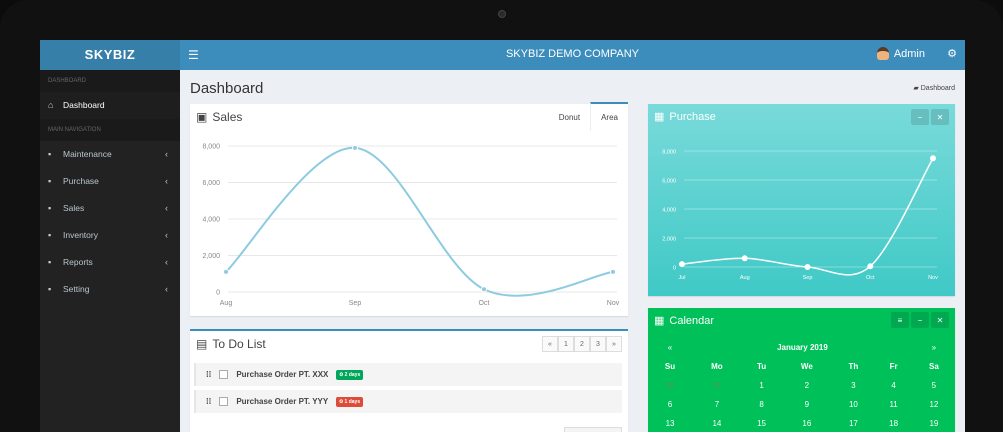  What do you see at coordinates (110, 55) in the screenshot?
I see `brand-logo: SKYBIZ` at bounding box center [110, 55].